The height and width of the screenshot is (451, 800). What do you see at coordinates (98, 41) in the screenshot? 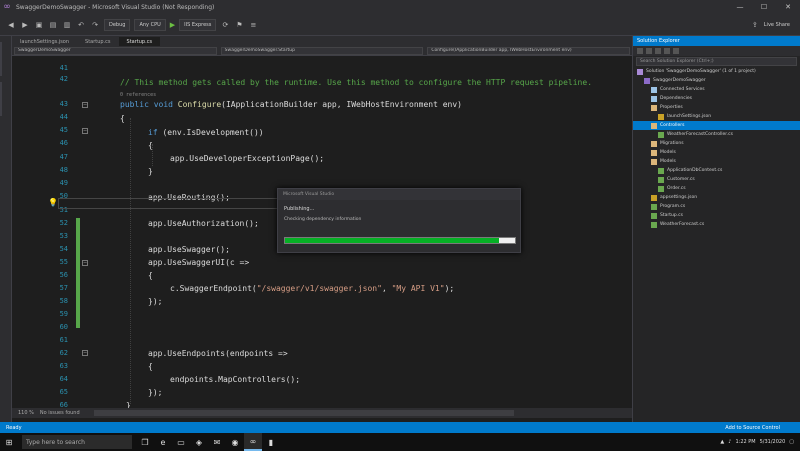
I see `tab-startup-preview: Startup.cs` at bounding box center [98, 41].